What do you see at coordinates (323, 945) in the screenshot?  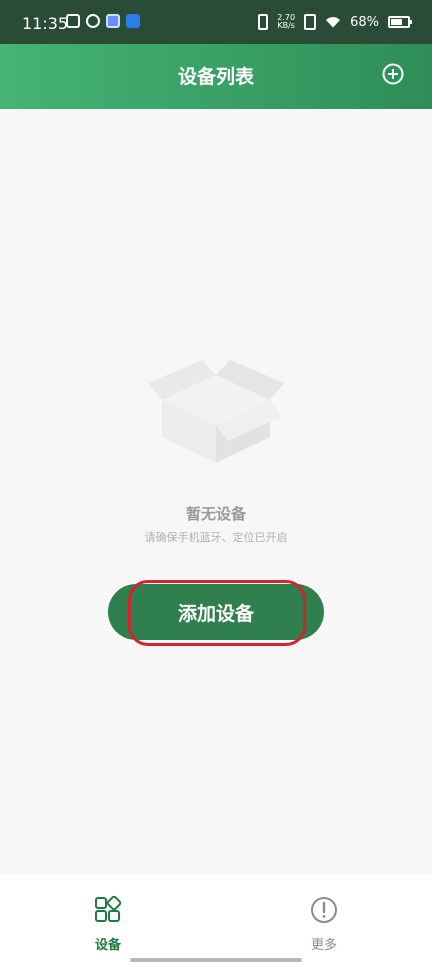 I see `nav-label-more: 更多` at bounding box center [323, 945].